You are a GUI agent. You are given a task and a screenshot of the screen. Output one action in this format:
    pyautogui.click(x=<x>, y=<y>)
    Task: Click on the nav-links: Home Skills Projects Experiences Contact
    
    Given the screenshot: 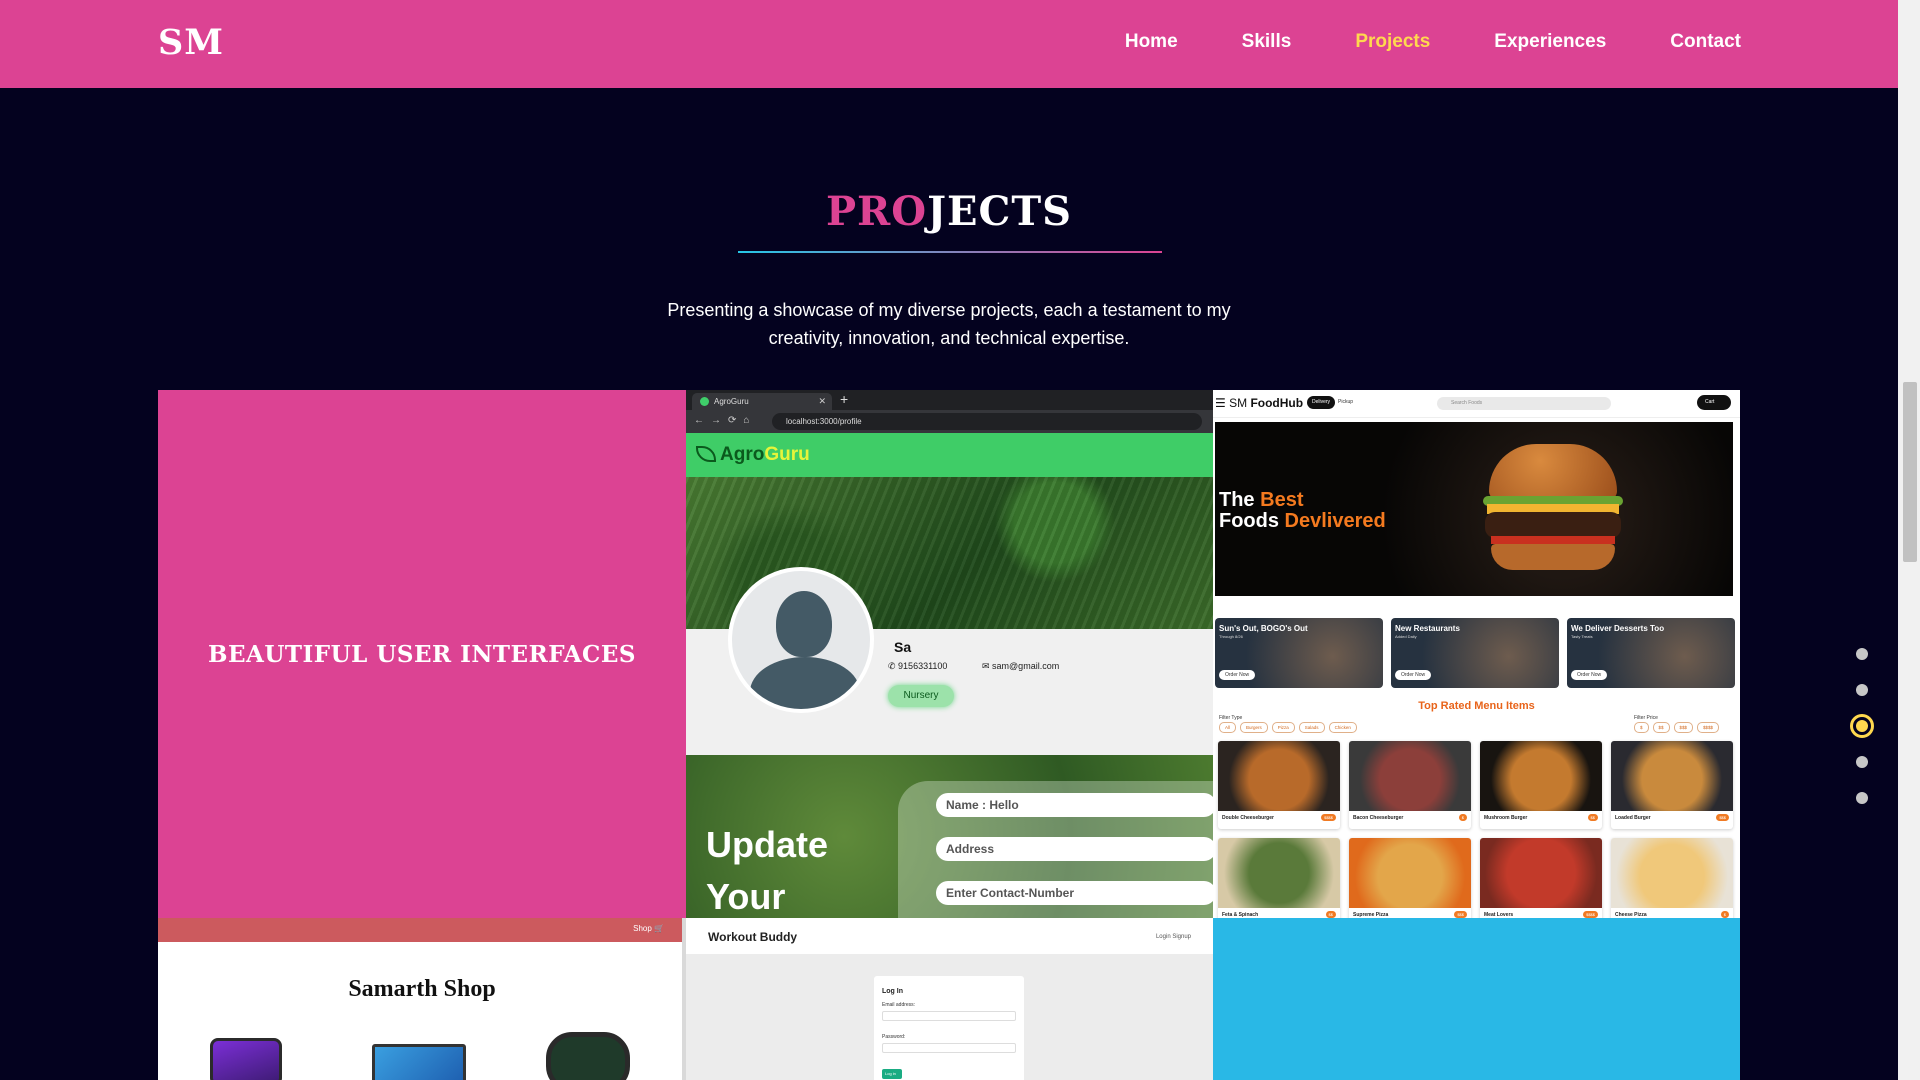 What is the action you would take?
    pyautogui.click(x=1433, y=42)
    